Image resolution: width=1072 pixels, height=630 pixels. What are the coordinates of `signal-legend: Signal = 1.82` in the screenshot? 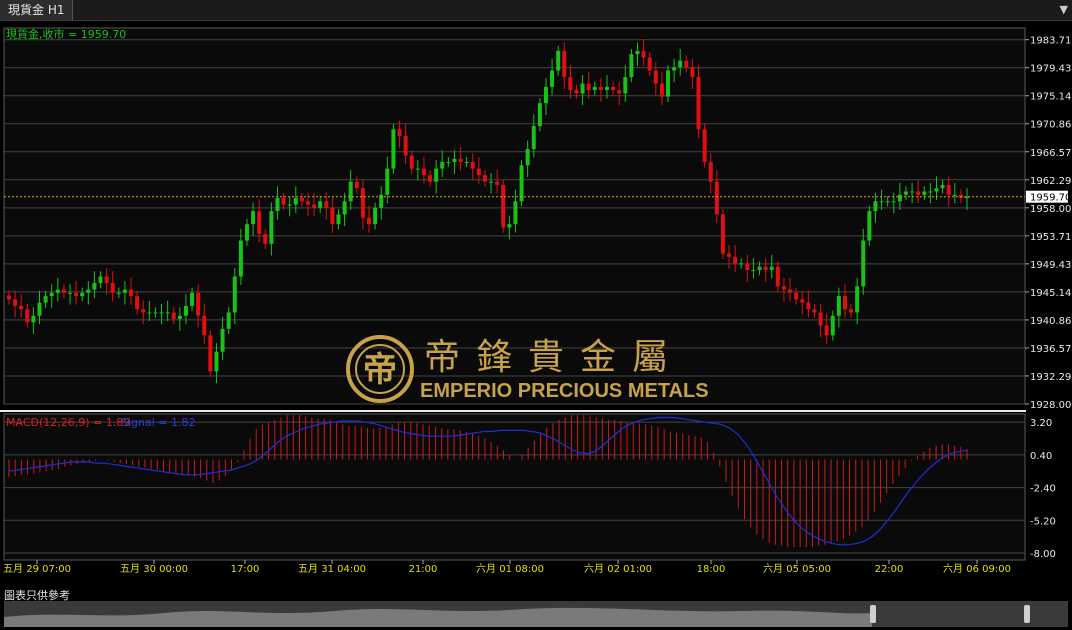 It's located at (158, 422).